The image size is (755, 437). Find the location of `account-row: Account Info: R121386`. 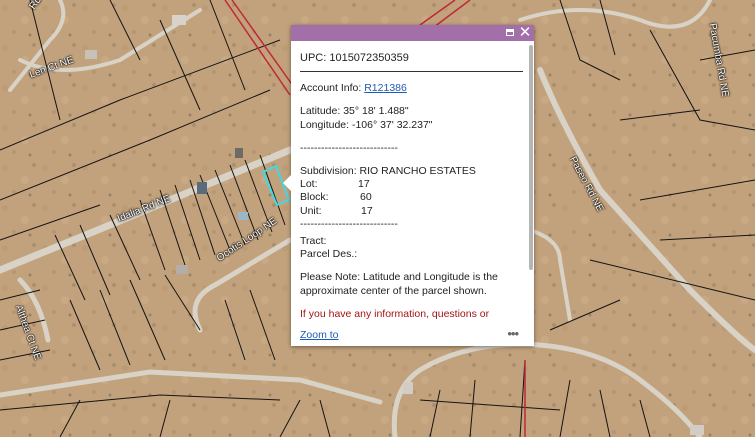

account-row: Account Info: R121386 is located at coordinates (412, 88).